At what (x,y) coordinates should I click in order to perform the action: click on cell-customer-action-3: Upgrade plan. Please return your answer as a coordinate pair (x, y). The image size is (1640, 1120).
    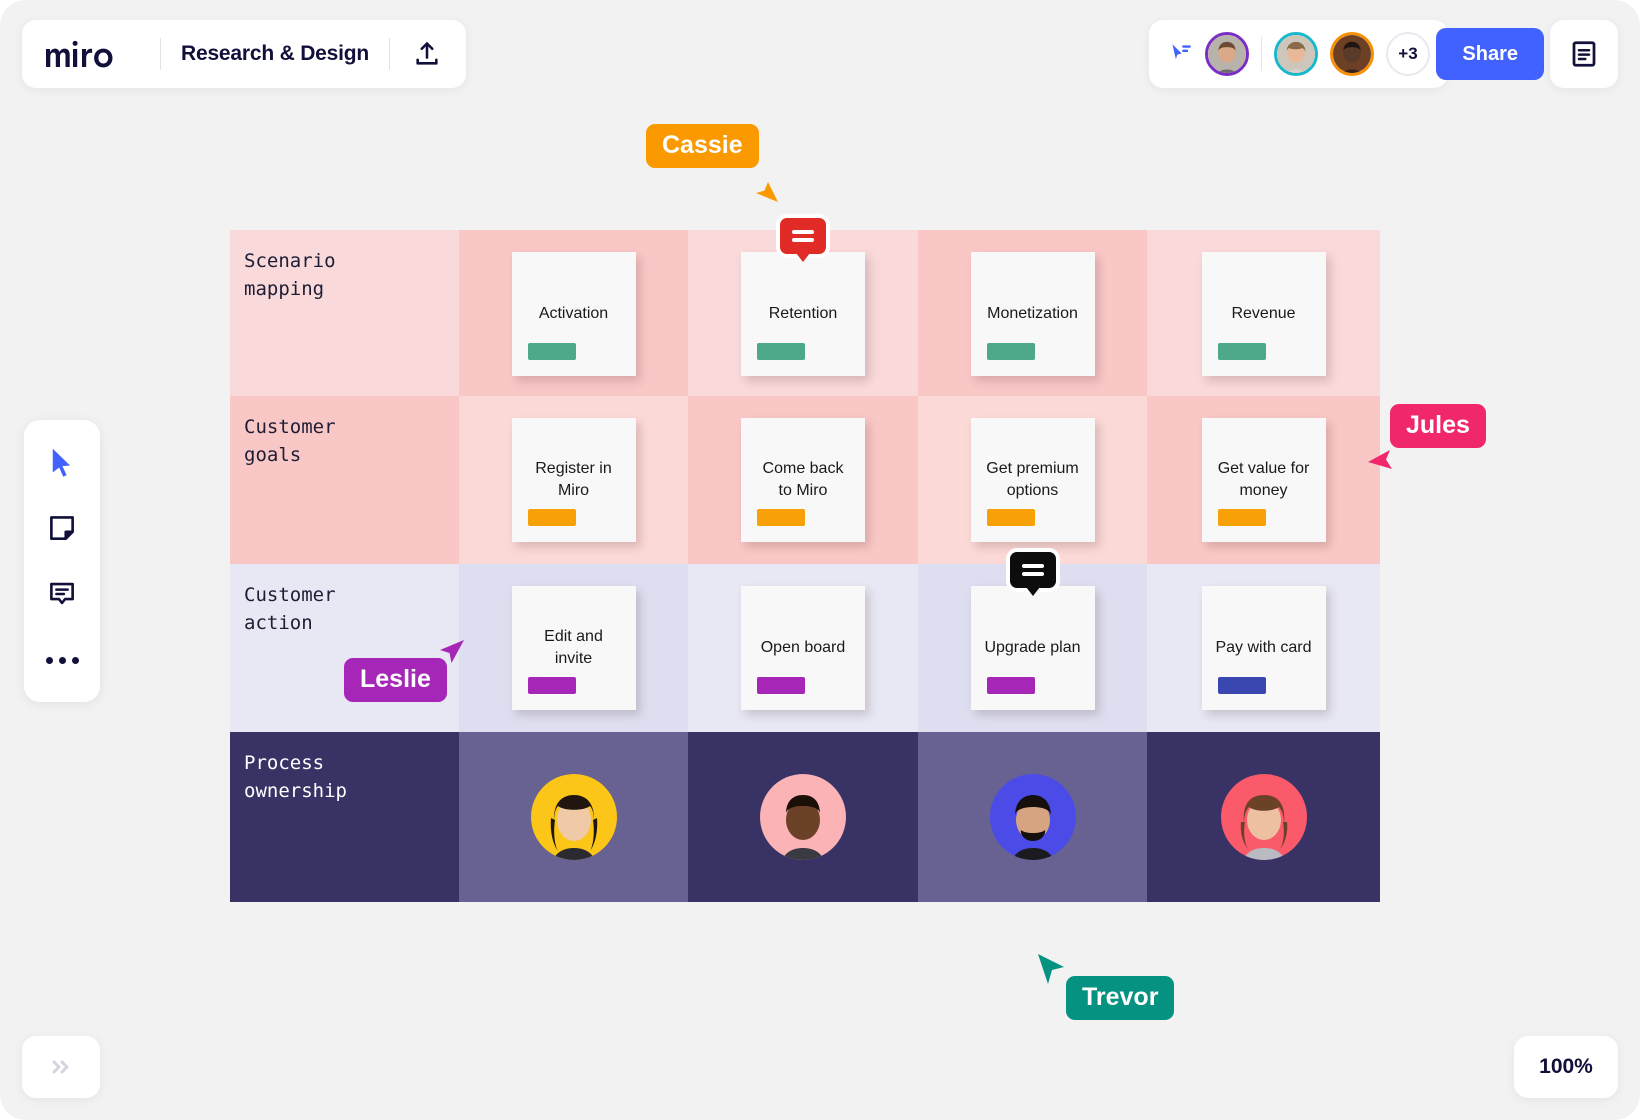
    Looking at the image, I should click on (1032, 642).